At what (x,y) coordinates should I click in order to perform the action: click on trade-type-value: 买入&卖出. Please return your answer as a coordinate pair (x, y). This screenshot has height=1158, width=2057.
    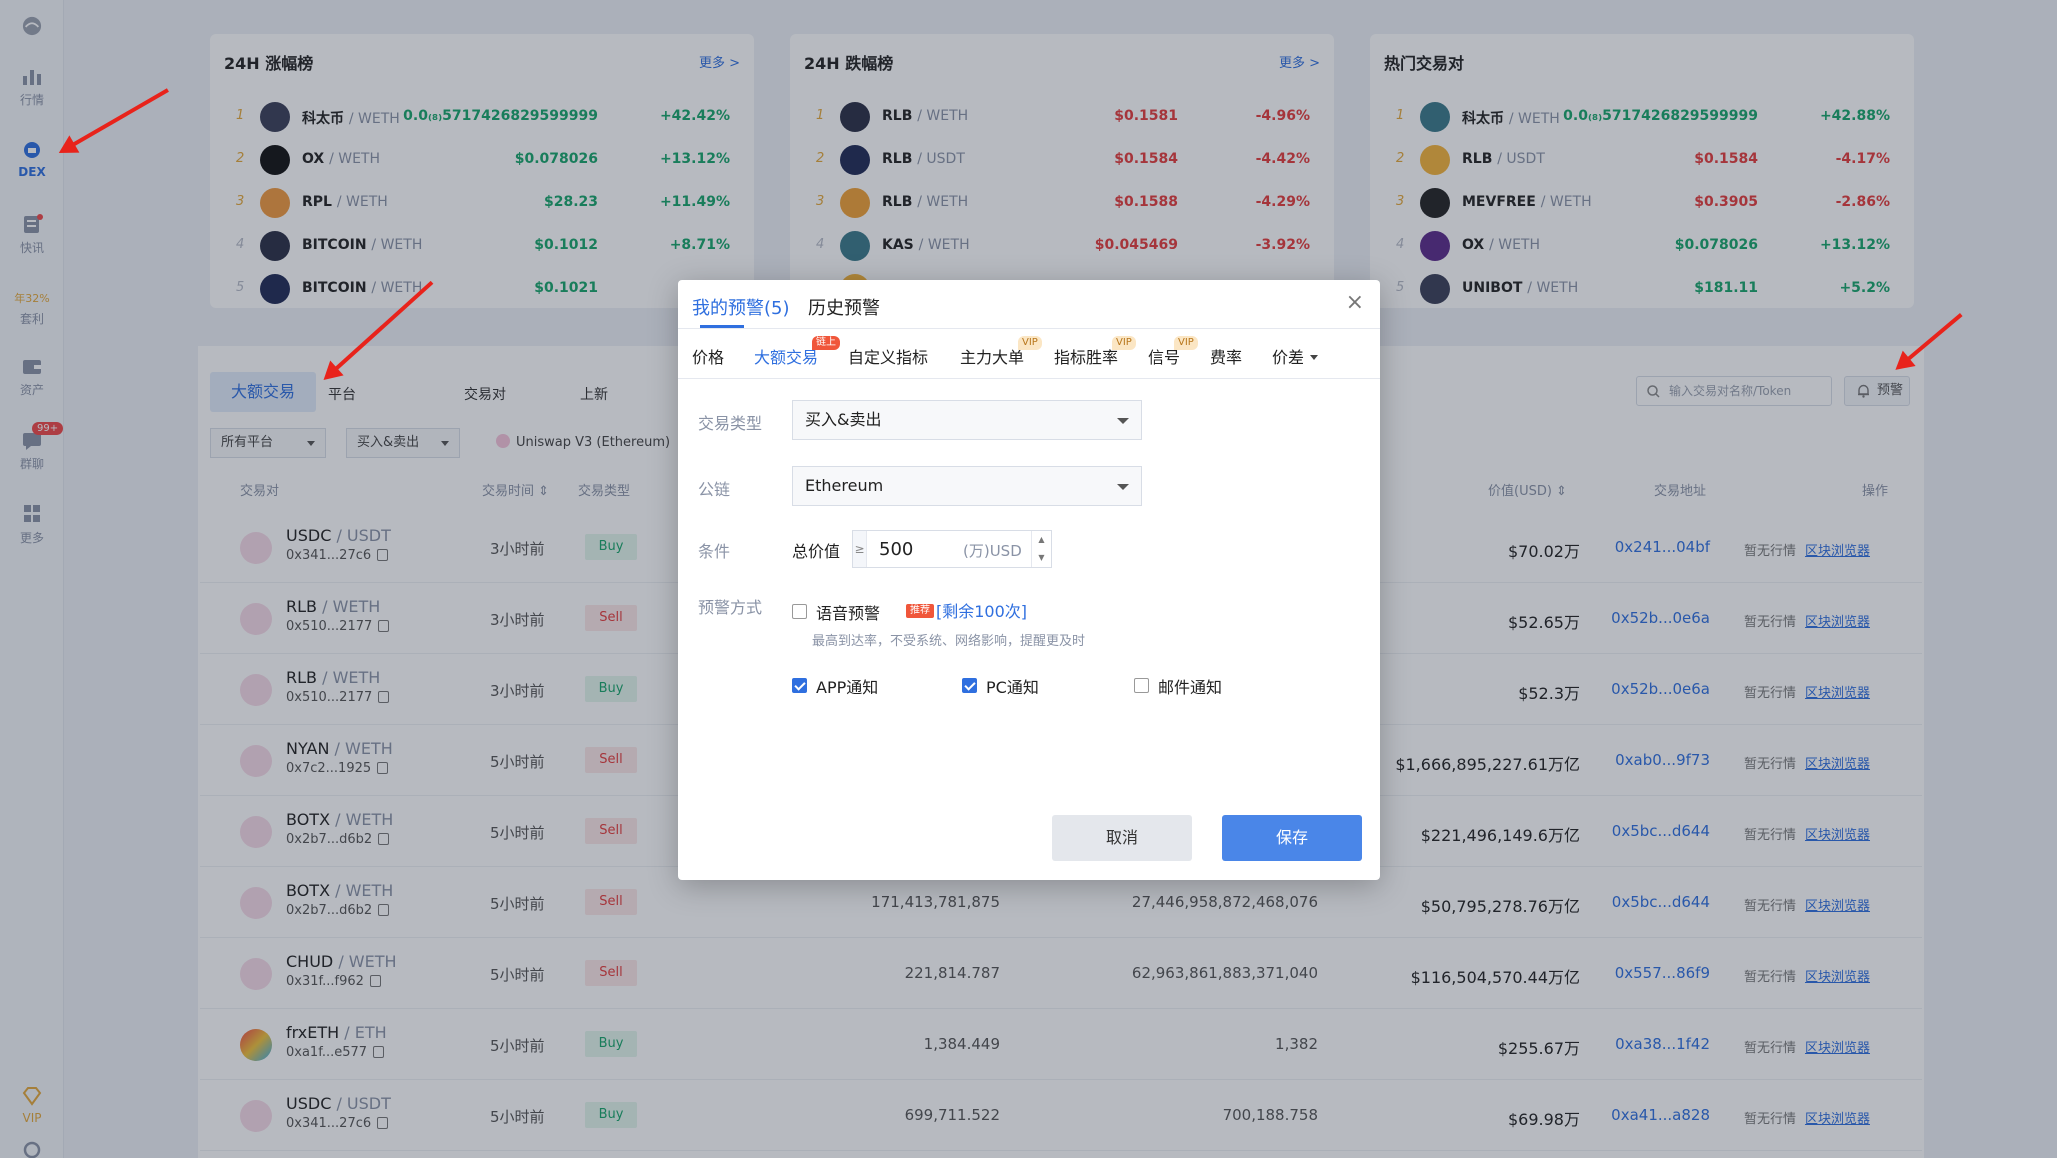
    Looking at the image, I should click on (843, 419).